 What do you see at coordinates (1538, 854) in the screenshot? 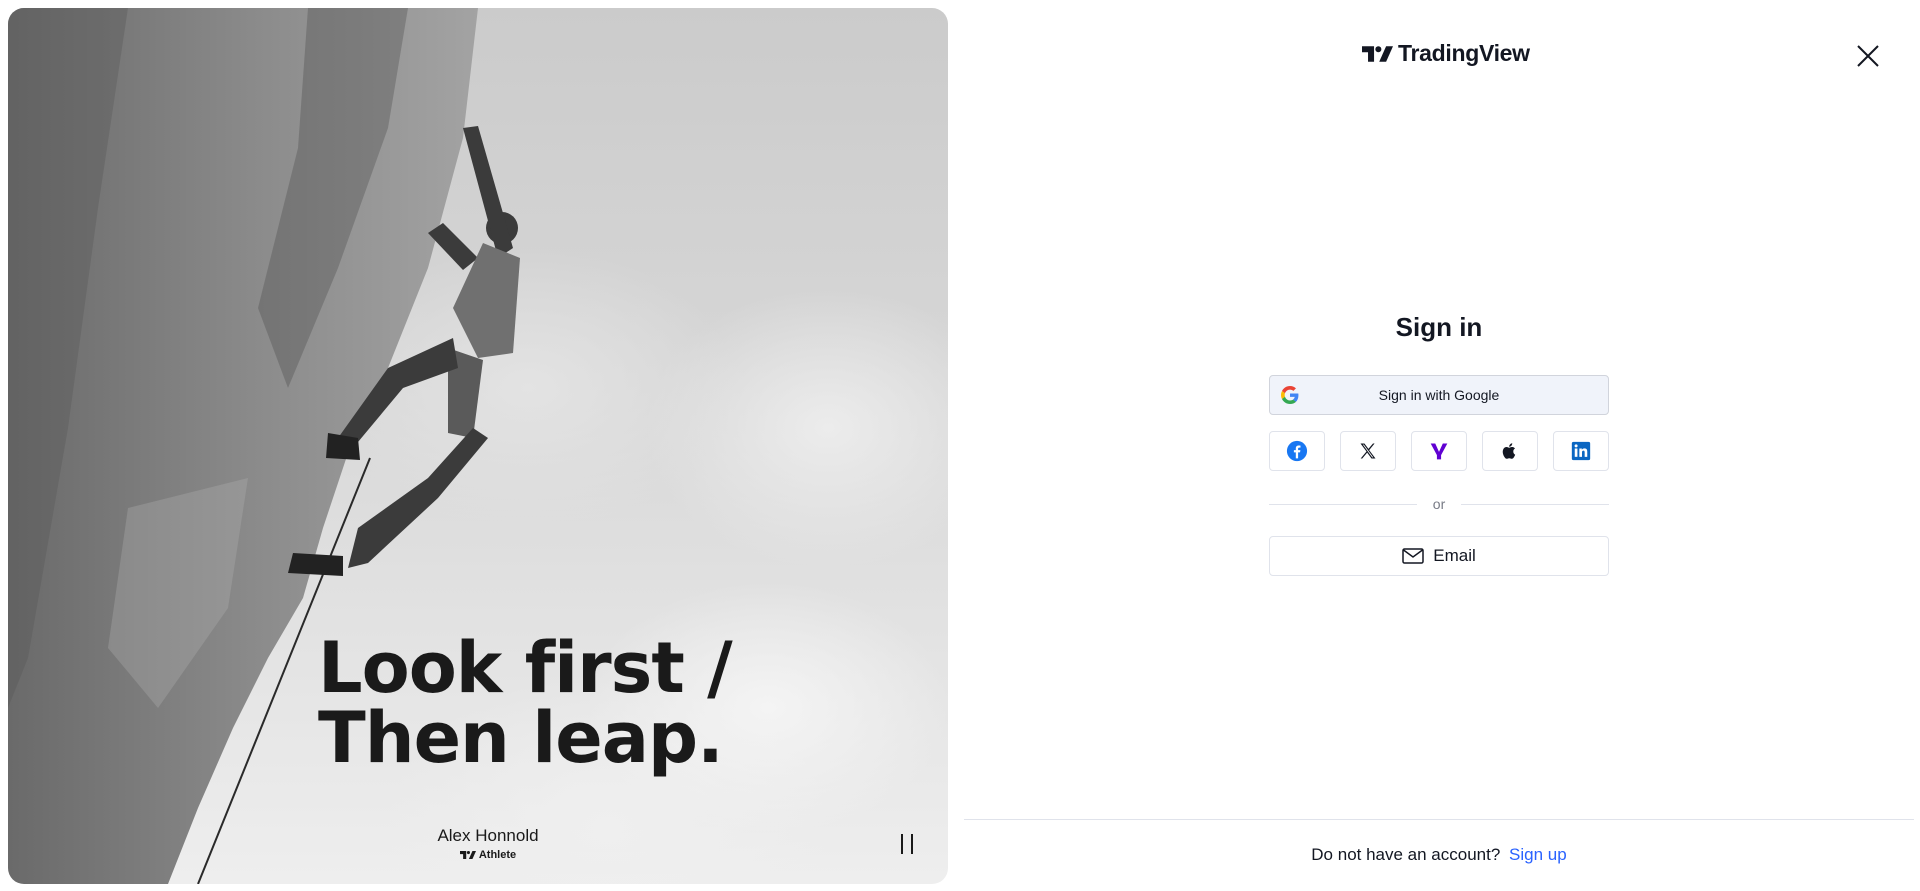
I see `signup-link: Sign up` at bounding box center [1538, 854].